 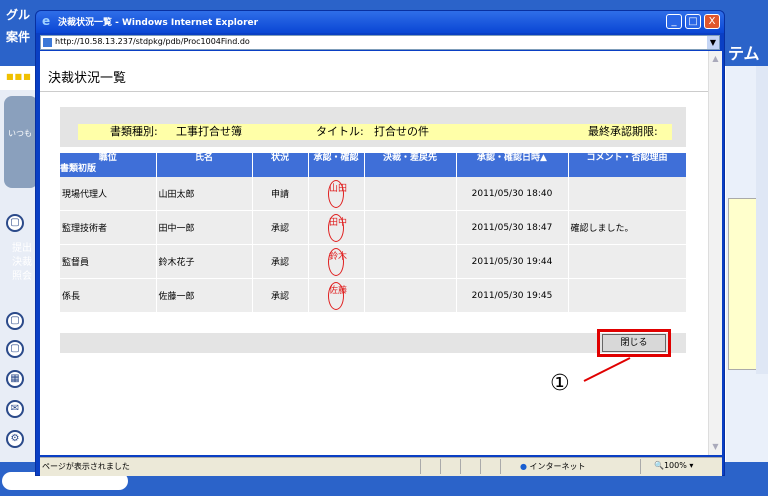 I want to click on maximize-button: □, so click(x=693, y=21).